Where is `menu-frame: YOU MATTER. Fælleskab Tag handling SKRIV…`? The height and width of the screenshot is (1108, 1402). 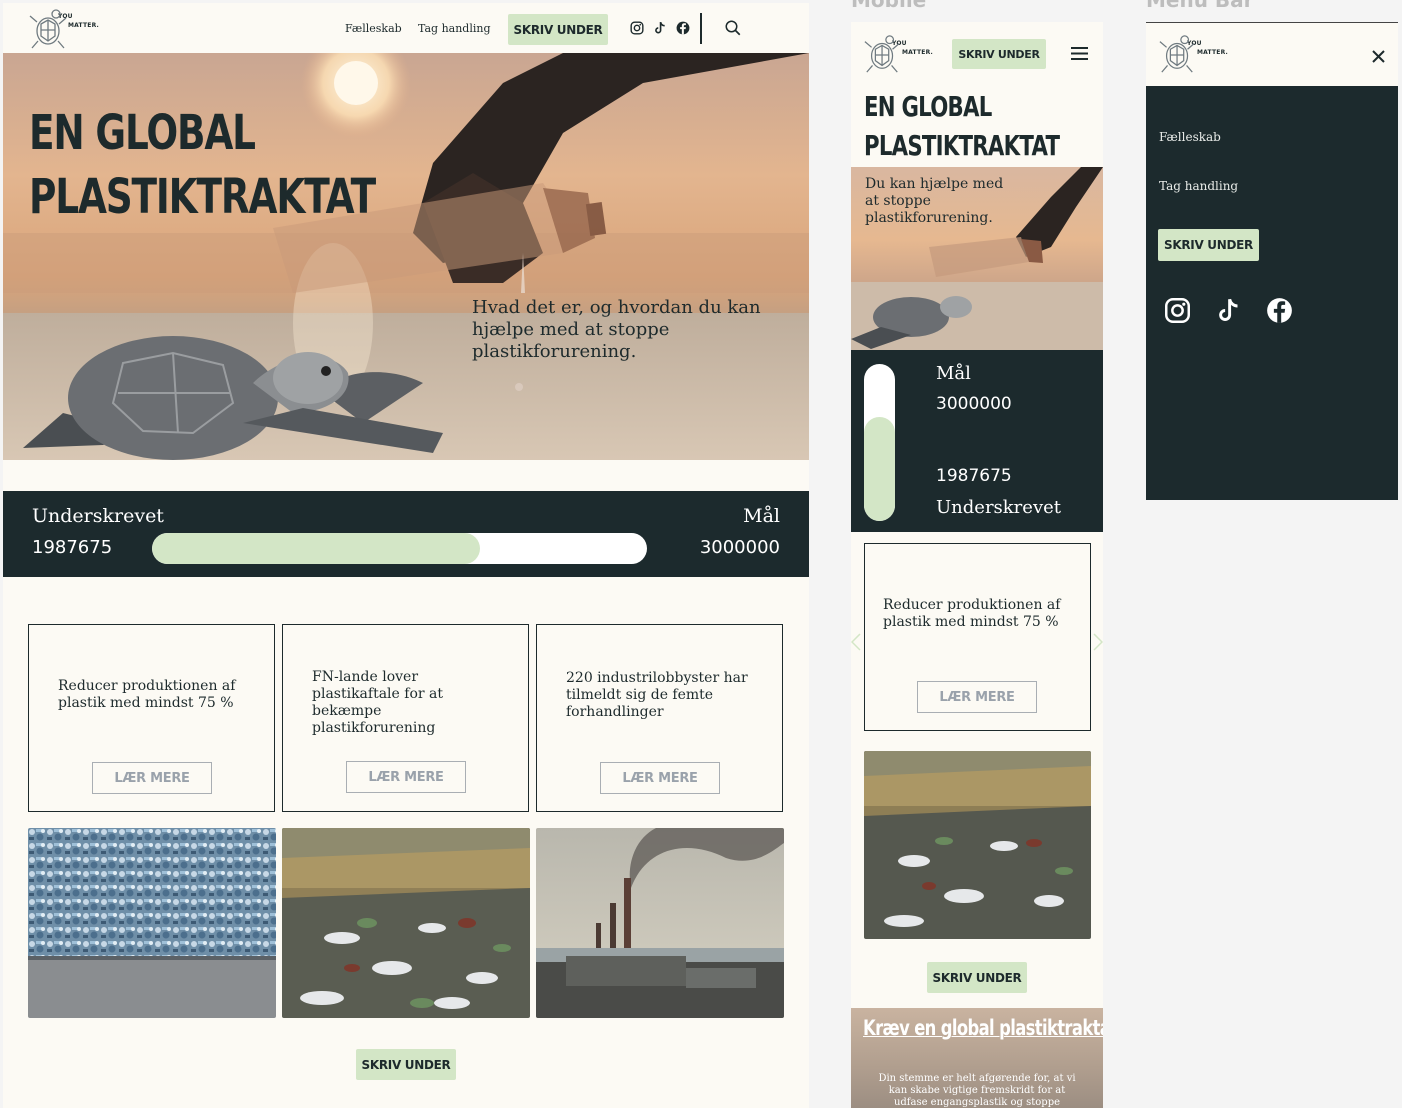 menu-frame: YOU MATTER. Fælleskab Tag handling SKRIV… is located at coordinates (1272, 261).